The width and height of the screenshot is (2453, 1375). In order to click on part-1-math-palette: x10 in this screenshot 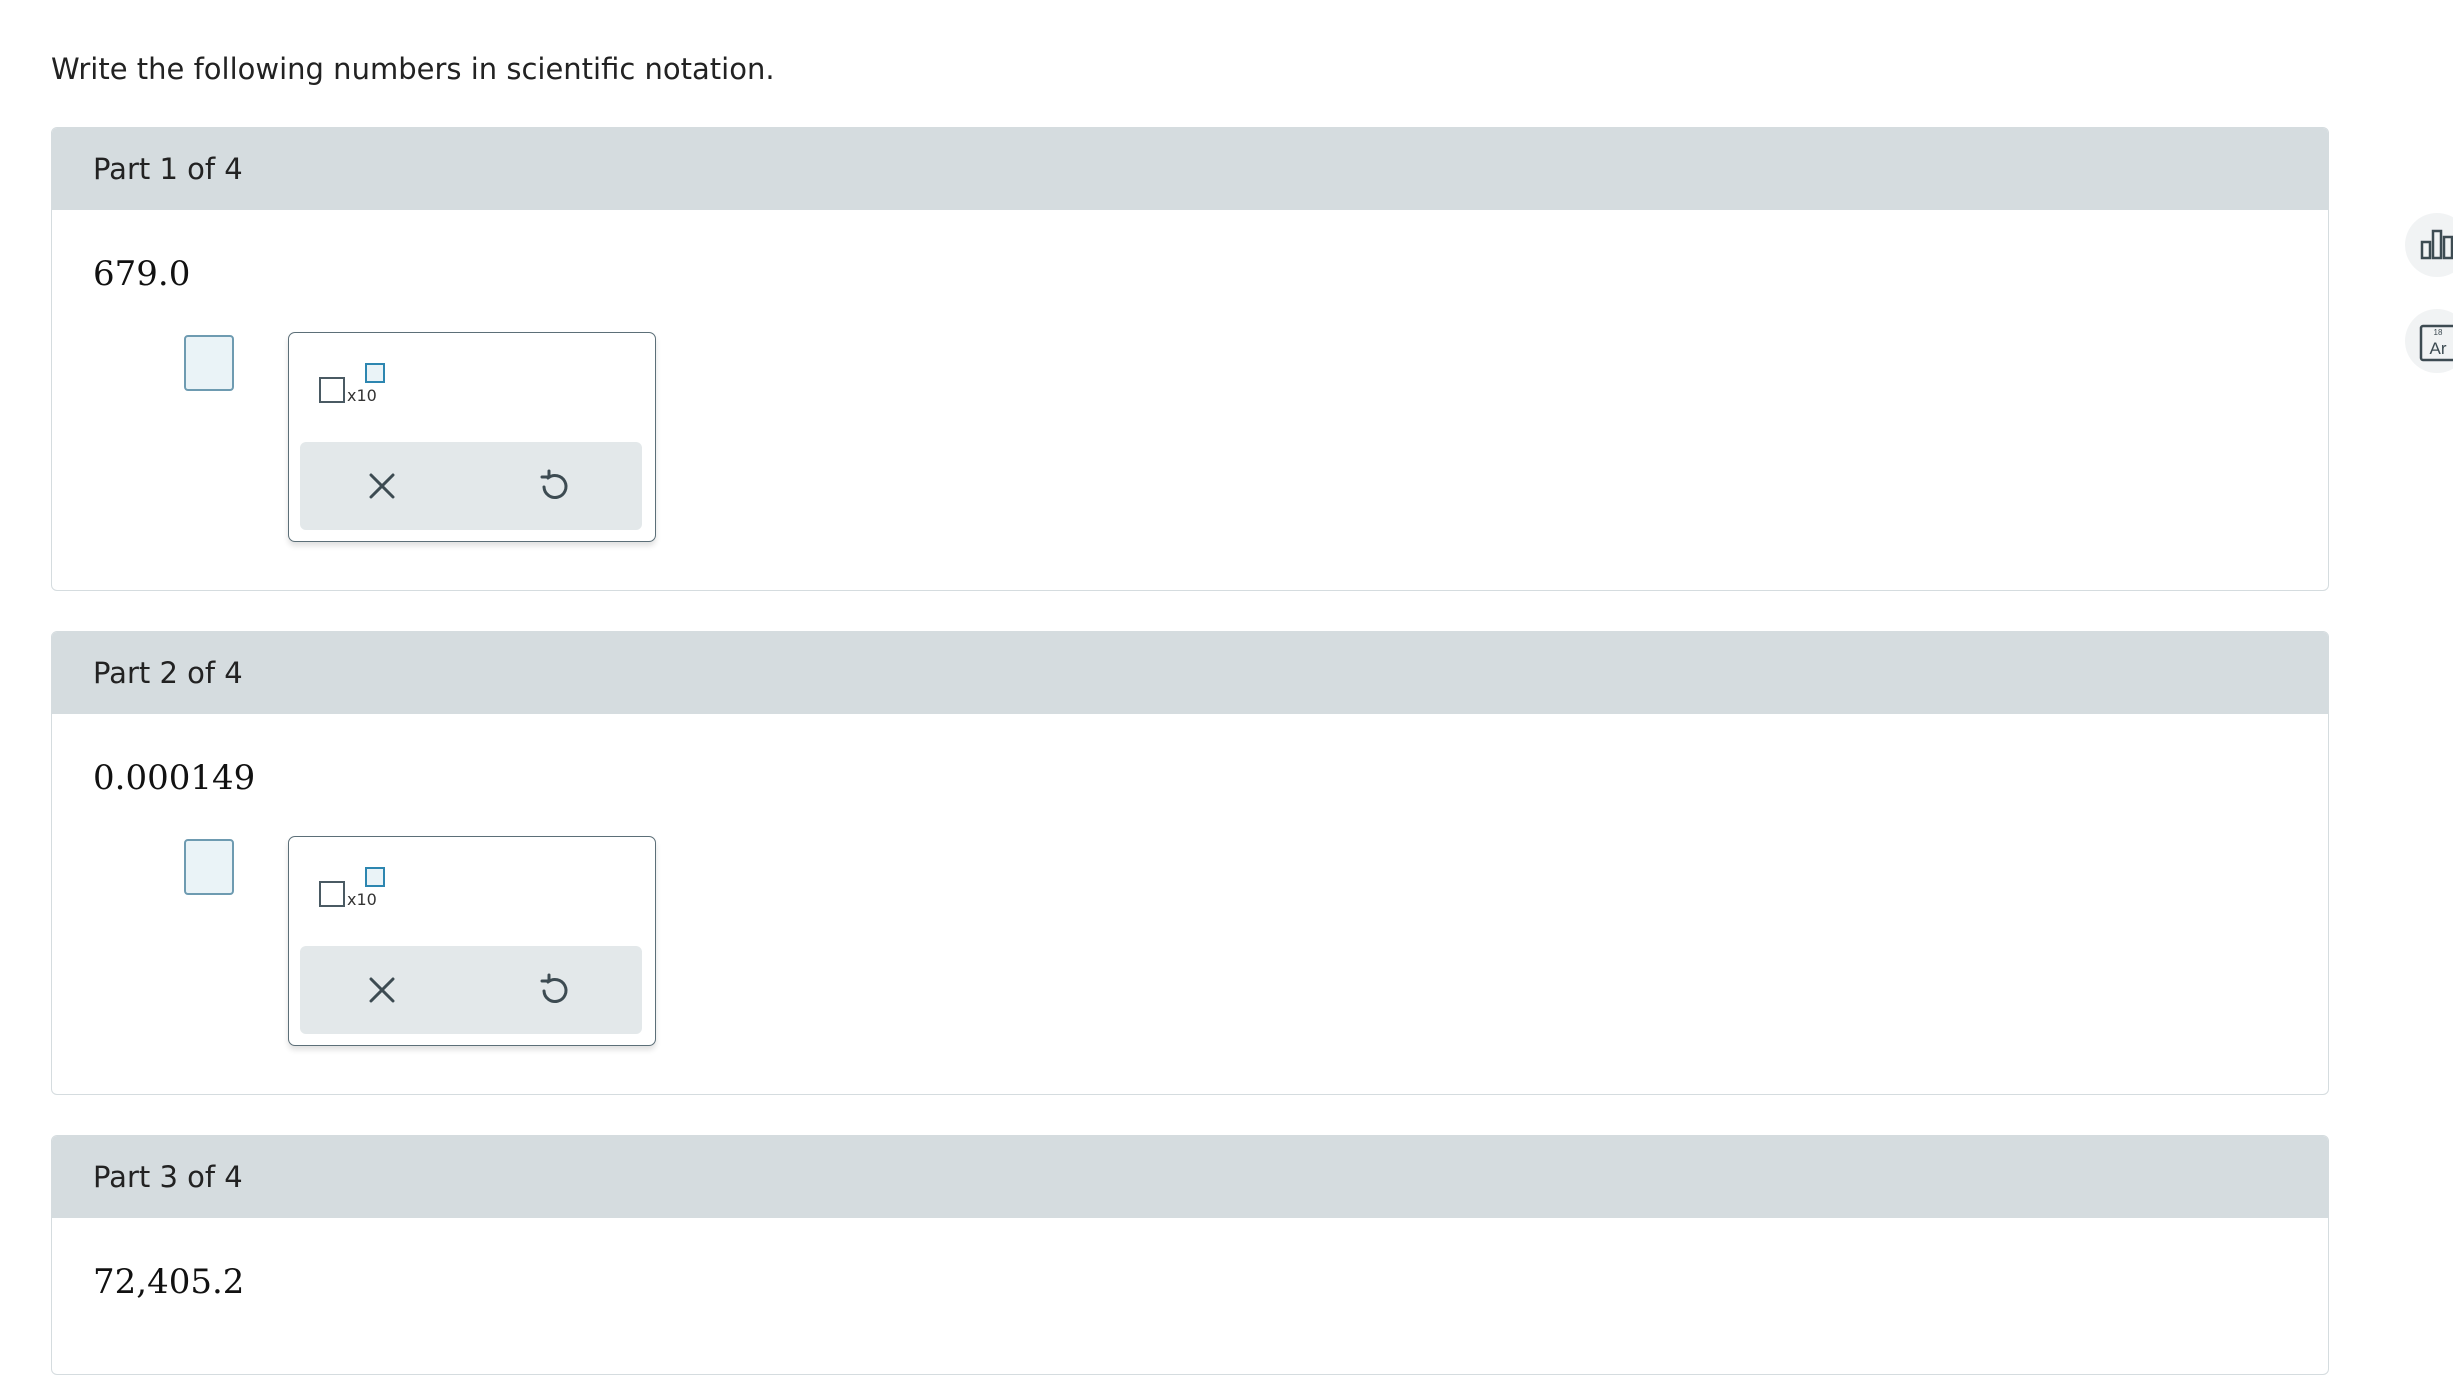, I will do `click(472, 437)`.